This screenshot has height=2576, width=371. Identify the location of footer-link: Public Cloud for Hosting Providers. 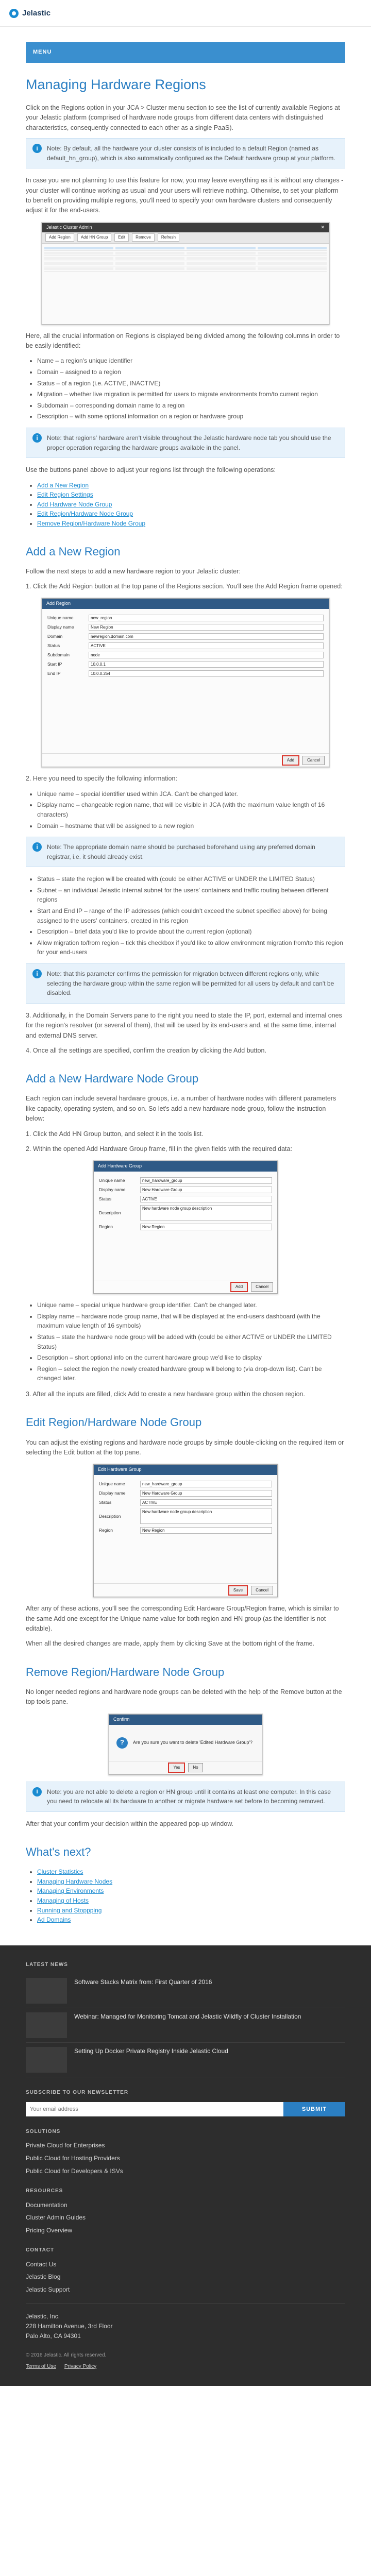
(185, 2158).